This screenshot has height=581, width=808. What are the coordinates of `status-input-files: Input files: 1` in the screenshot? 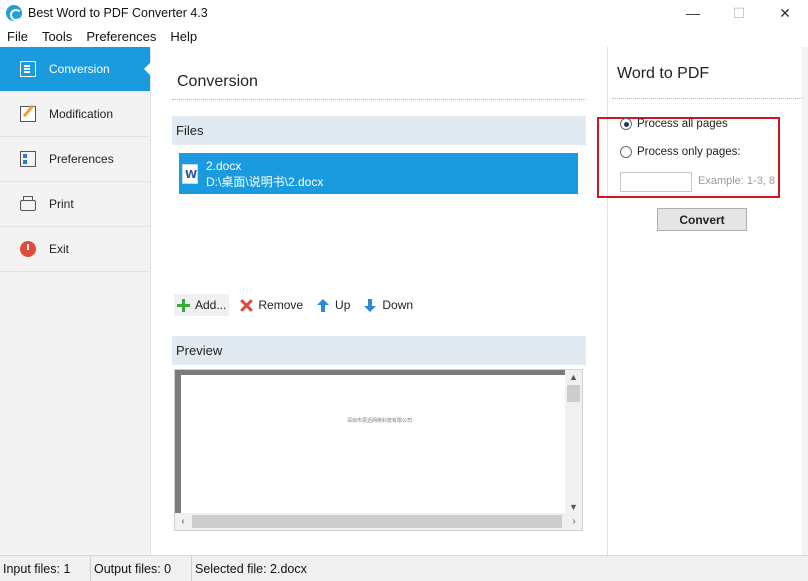 It's located at (45, 568).